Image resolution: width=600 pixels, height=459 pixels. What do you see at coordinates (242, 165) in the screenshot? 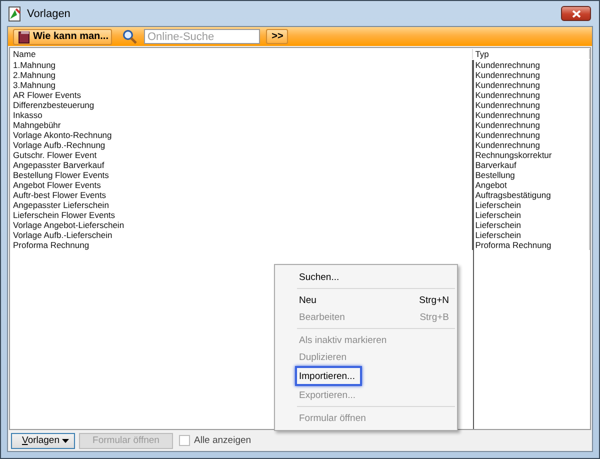
I see `table-cell: Angepasster Barverkauf` at bounding box center [242, 165].